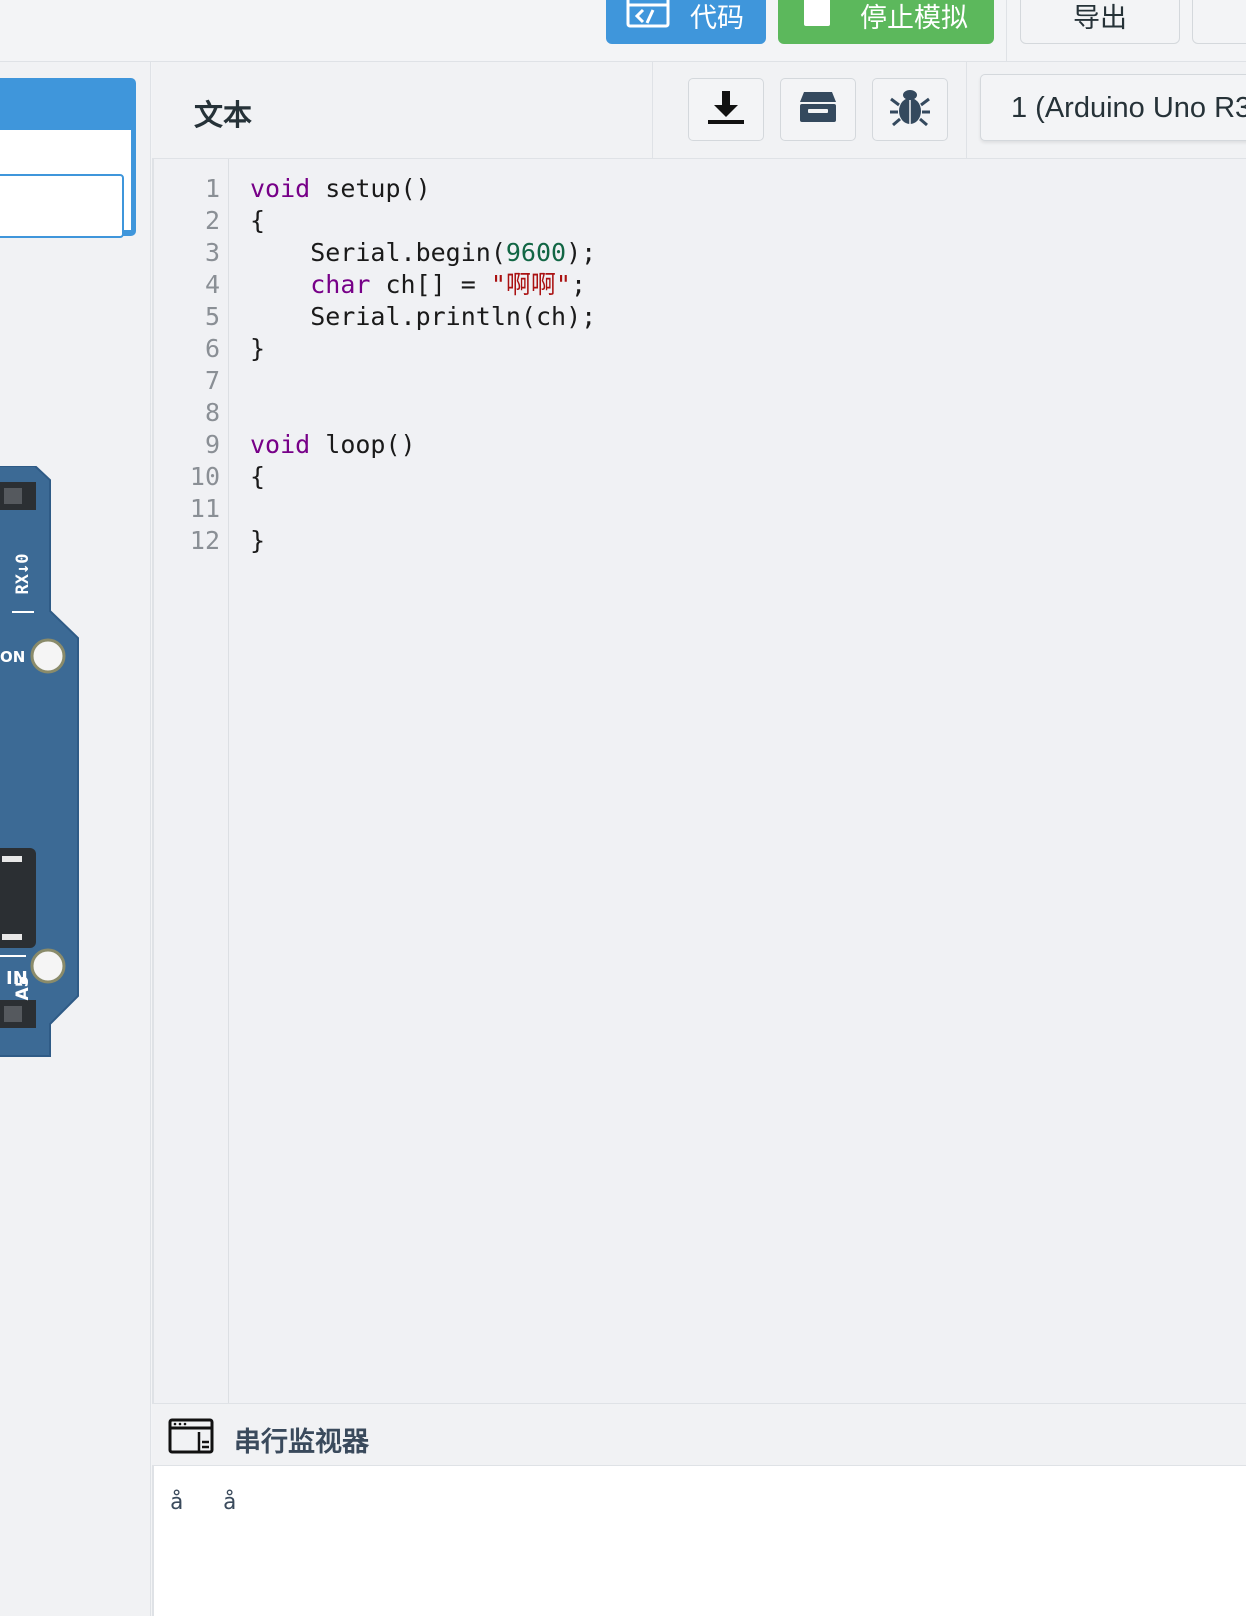  I want to click on code-button: 代码, so click(686, 22).